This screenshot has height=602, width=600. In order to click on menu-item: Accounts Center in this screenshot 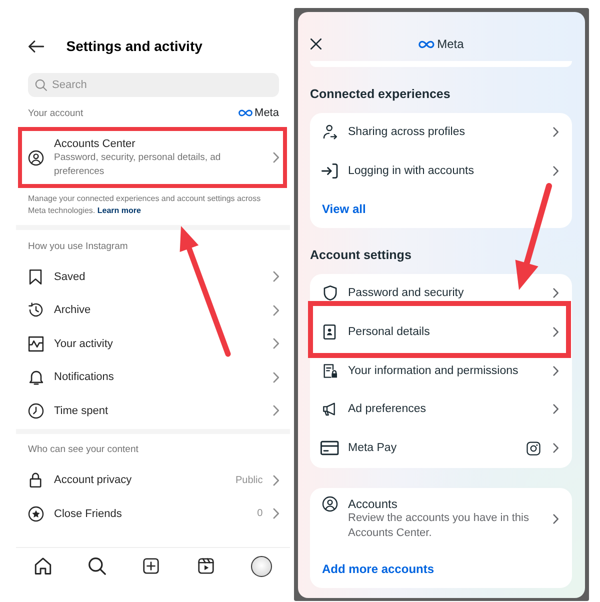, I will do `click(95, 144)`.